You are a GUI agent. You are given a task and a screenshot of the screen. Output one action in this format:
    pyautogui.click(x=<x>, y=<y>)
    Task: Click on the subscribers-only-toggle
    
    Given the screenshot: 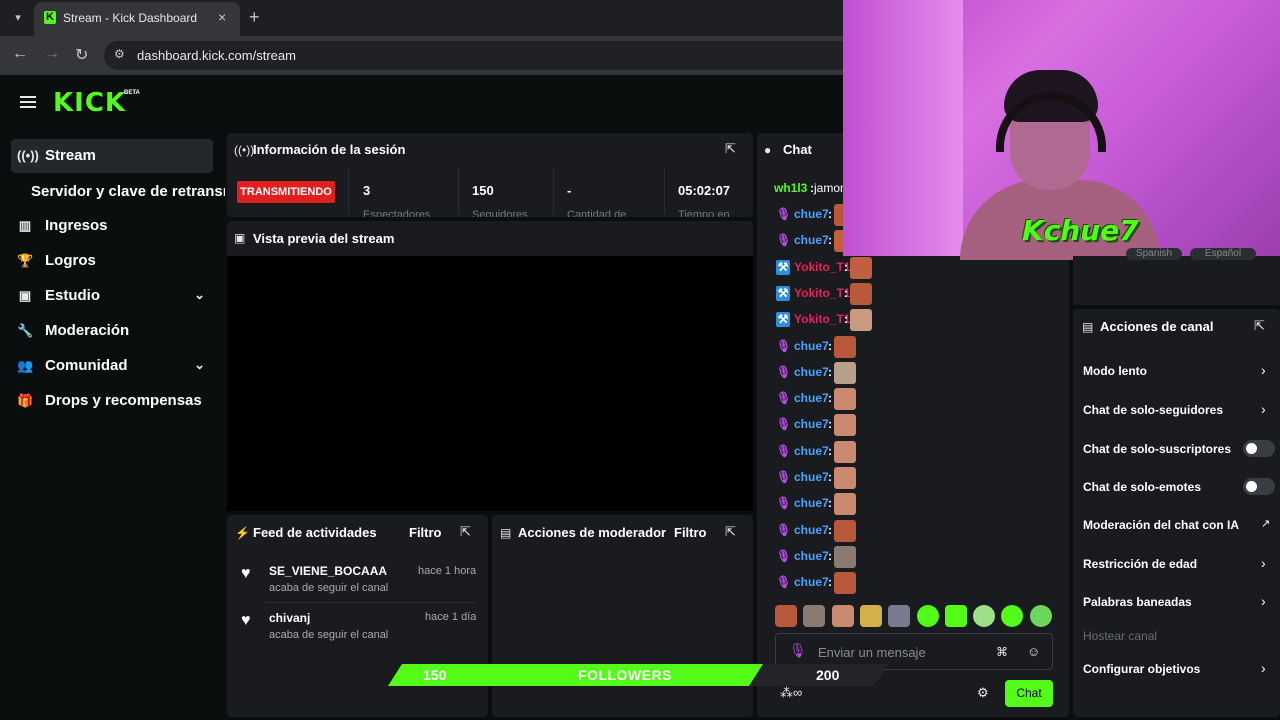 What is the action you would take?
    pyautogui.click(x=1259, y=448)
    